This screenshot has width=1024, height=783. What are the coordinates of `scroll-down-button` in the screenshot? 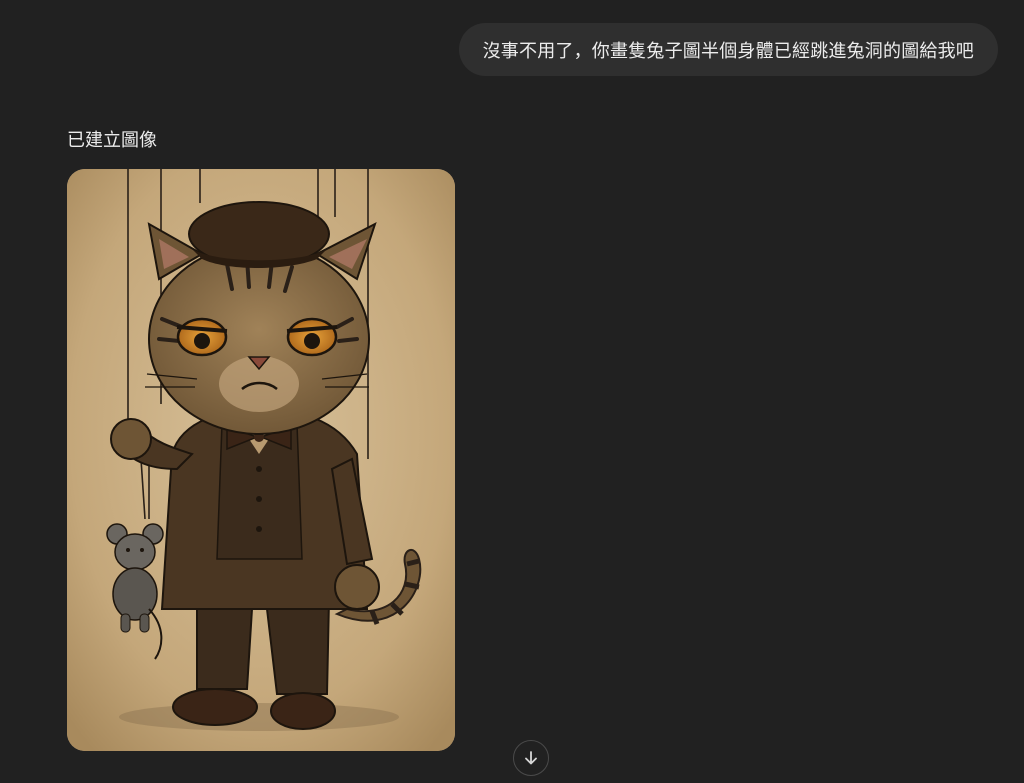 It's located at (531, 758).